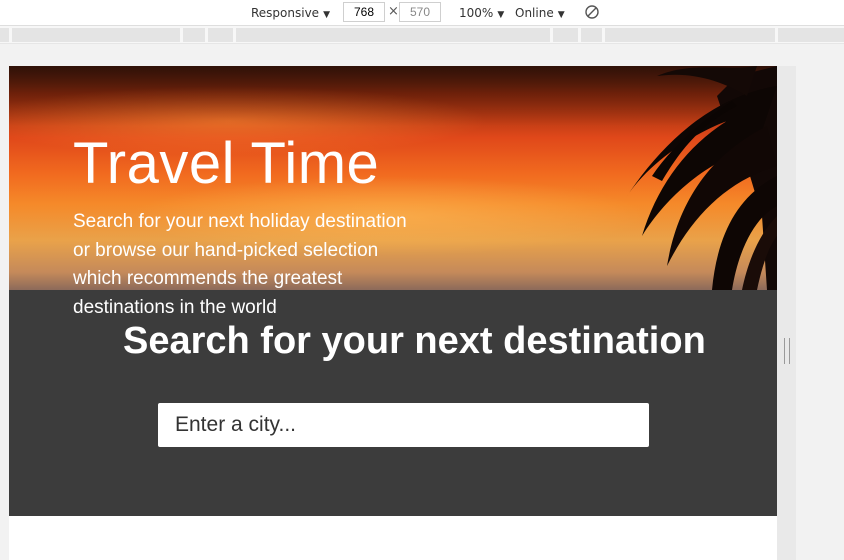  I want to click on media-query-ruler, so click(422, 35).